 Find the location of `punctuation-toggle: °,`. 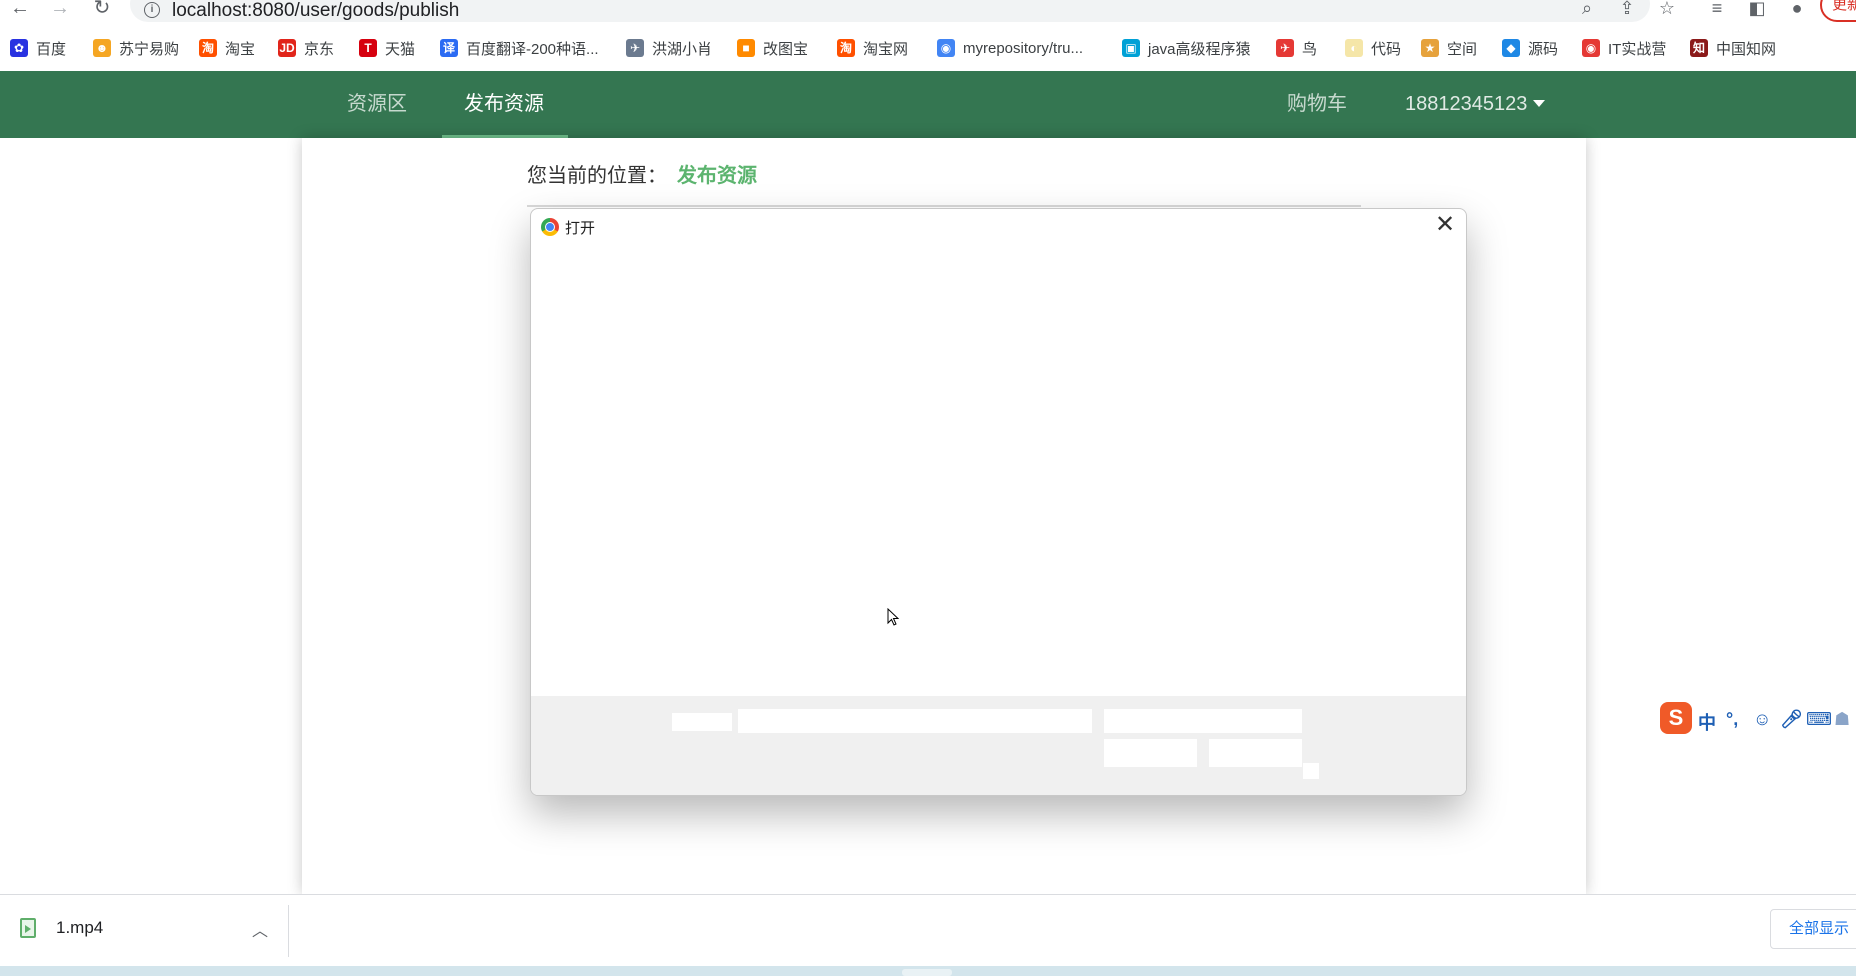

punctuation-toggle: °, is located at coordinates (1732, 719).